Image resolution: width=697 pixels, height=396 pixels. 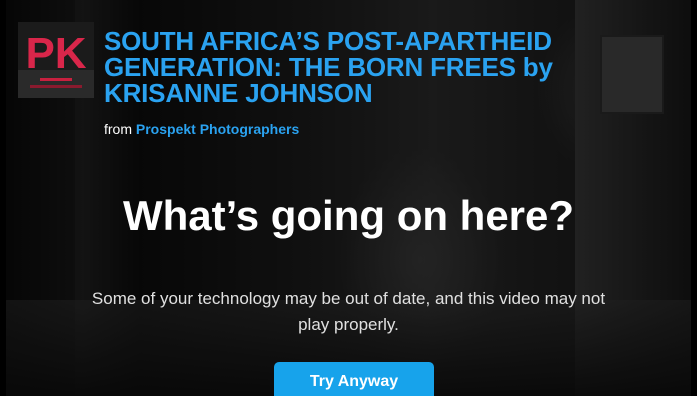 I want to click on channel-link: Prospekt Photographers, so click(x=217, y=129).